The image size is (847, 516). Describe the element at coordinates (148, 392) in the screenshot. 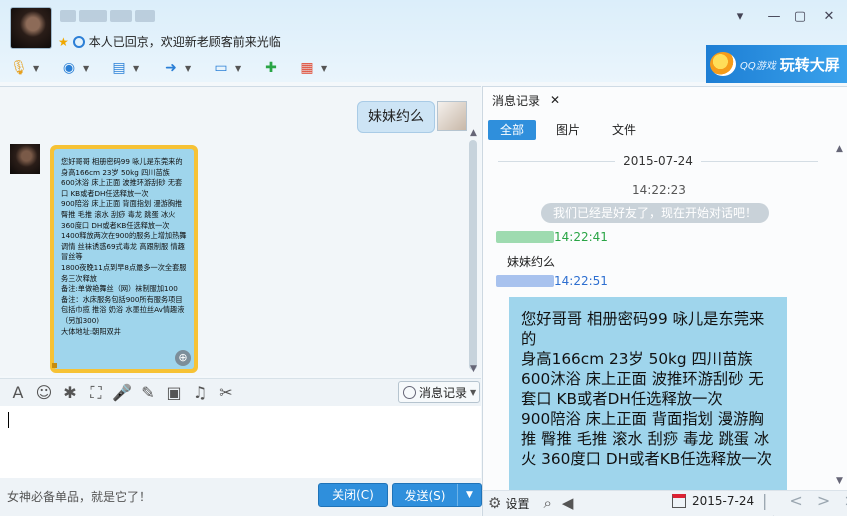

I see `edit-icon: ✎` at that location.